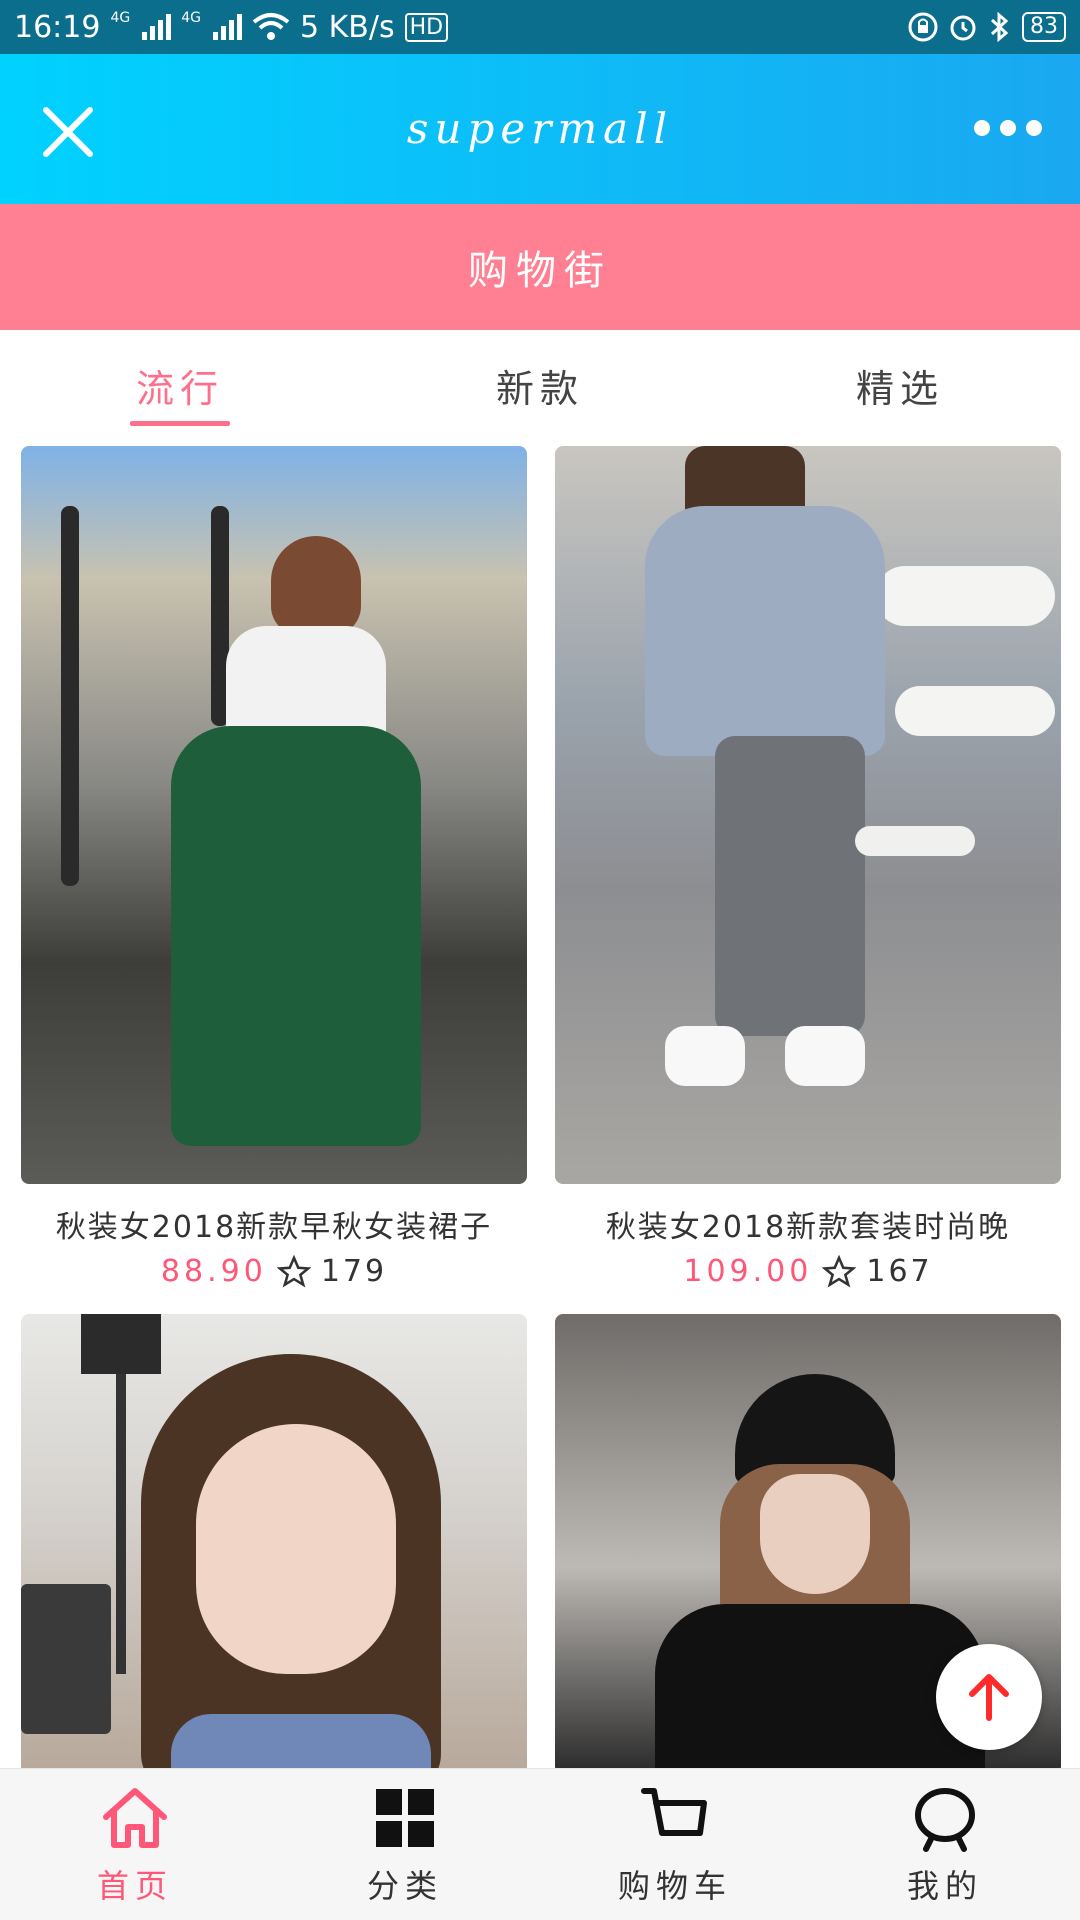  Describe the element at coordinates (674, 1885) in the screenshot. I see `tabbar-label: 购物车` at that location.